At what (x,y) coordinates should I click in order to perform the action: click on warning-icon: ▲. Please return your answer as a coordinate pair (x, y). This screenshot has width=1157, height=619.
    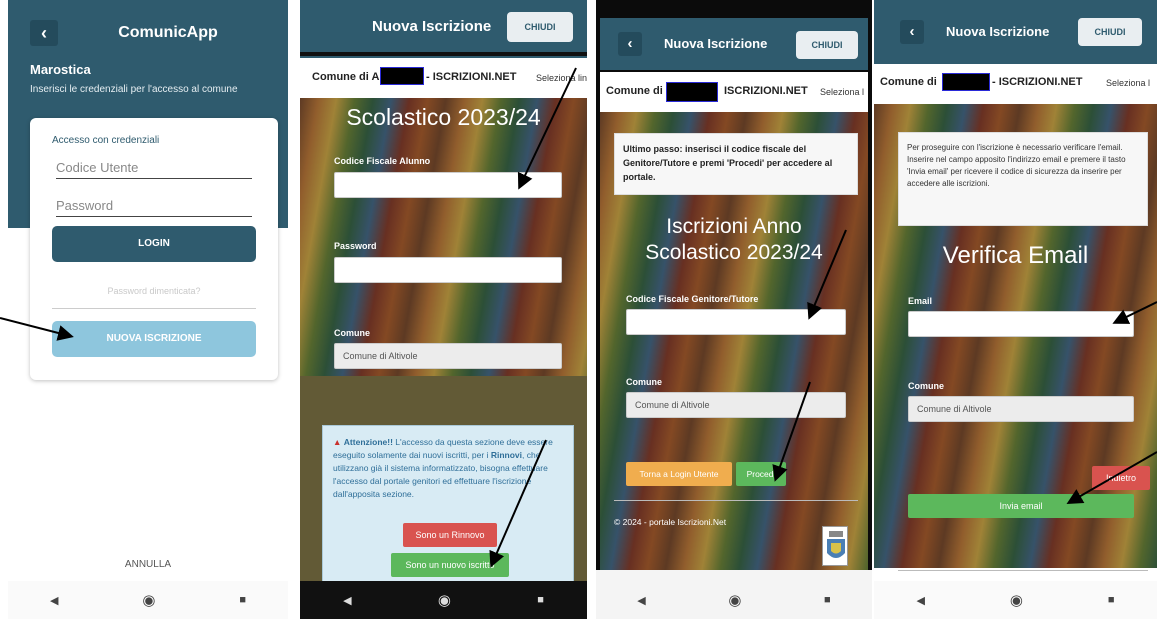
    Looking at the image, I should click on (337, 442).